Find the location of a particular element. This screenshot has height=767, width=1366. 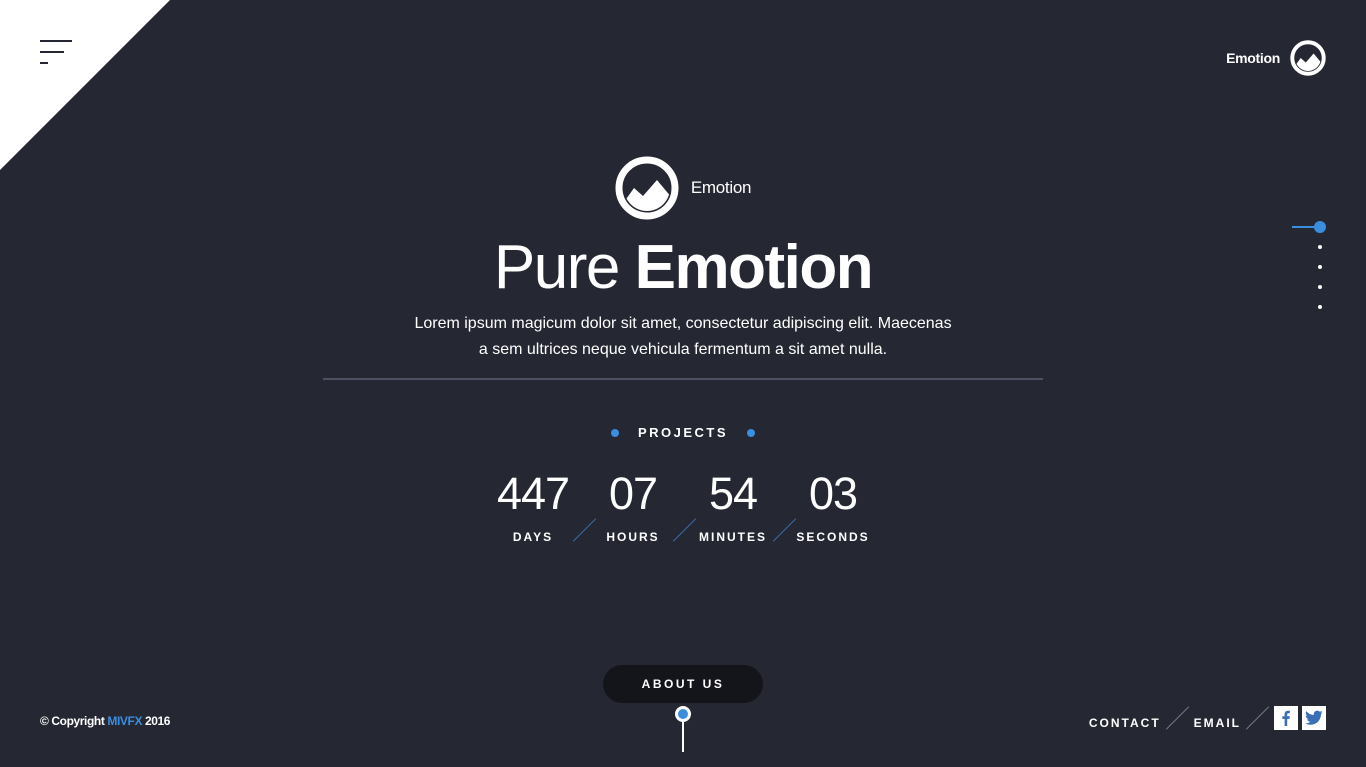

countdown-seconds-value: 03 is located at coordinates (833, 493).